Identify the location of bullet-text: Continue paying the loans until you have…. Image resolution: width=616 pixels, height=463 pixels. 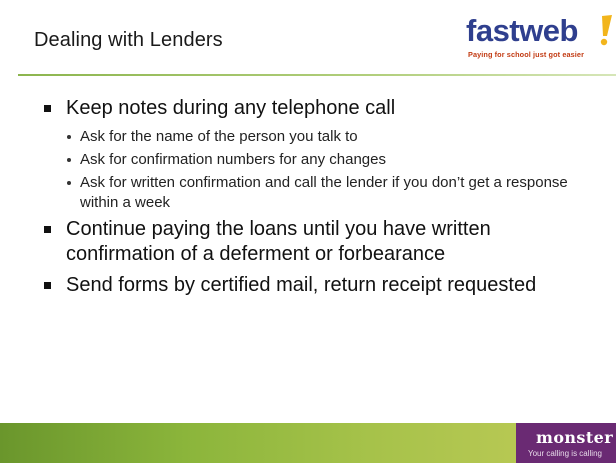
(278, 241).